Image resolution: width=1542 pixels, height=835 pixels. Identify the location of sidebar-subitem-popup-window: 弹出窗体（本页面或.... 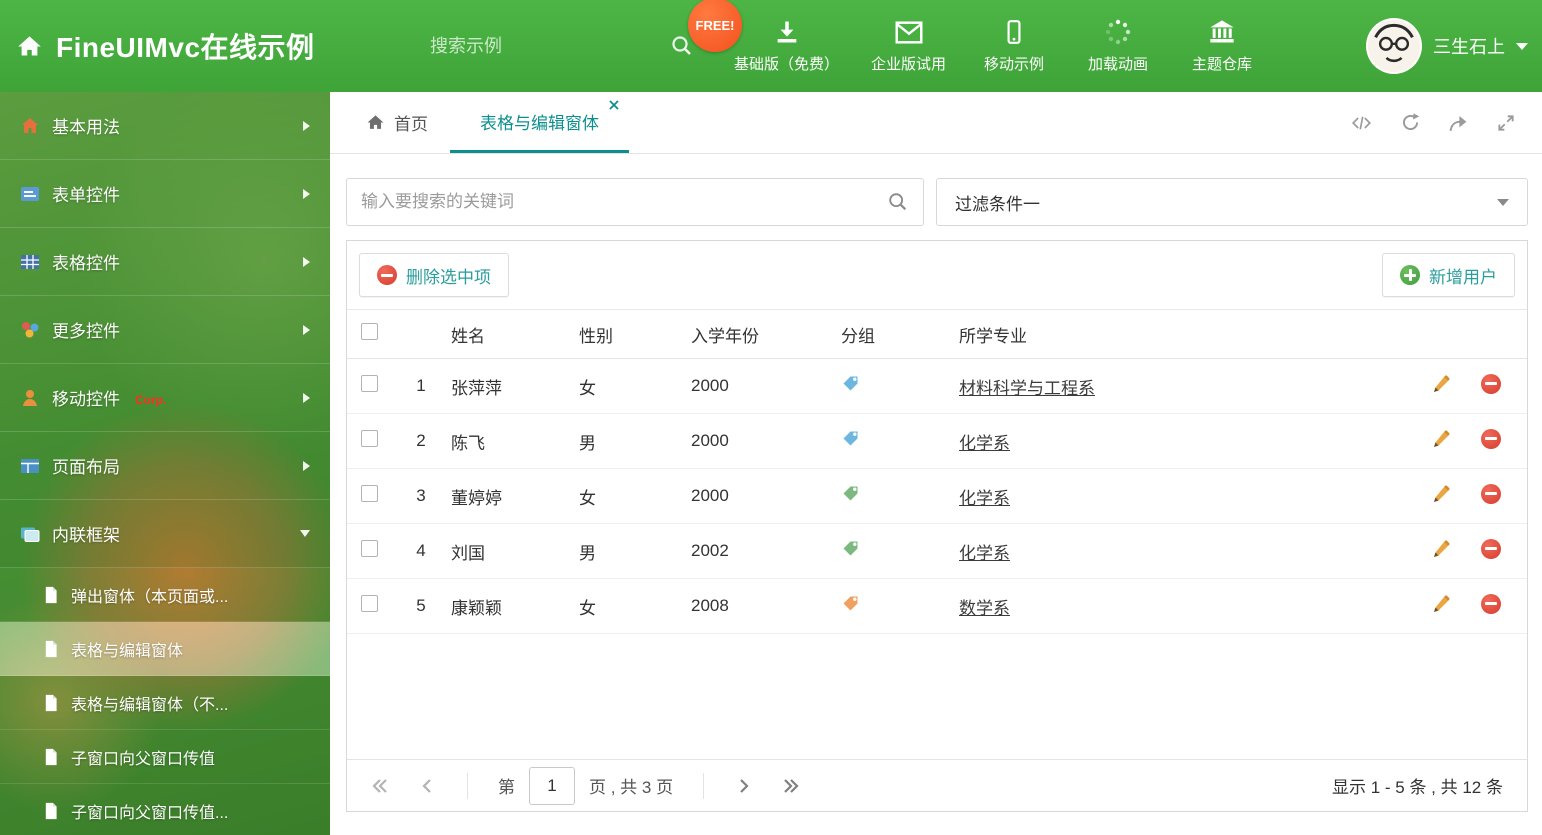
(165, 595).